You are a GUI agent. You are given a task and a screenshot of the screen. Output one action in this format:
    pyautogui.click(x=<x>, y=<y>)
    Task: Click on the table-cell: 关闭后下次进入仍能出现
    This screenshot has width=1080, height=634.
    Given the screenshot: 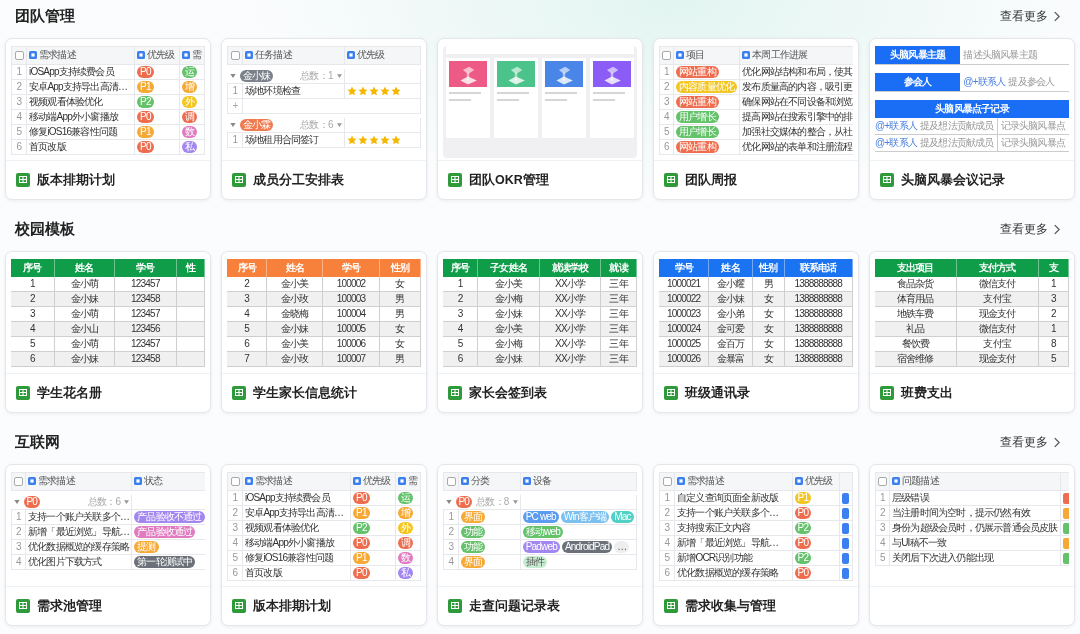 What is the action you would take?
    pyautogui.click(x=943, y=557)
    